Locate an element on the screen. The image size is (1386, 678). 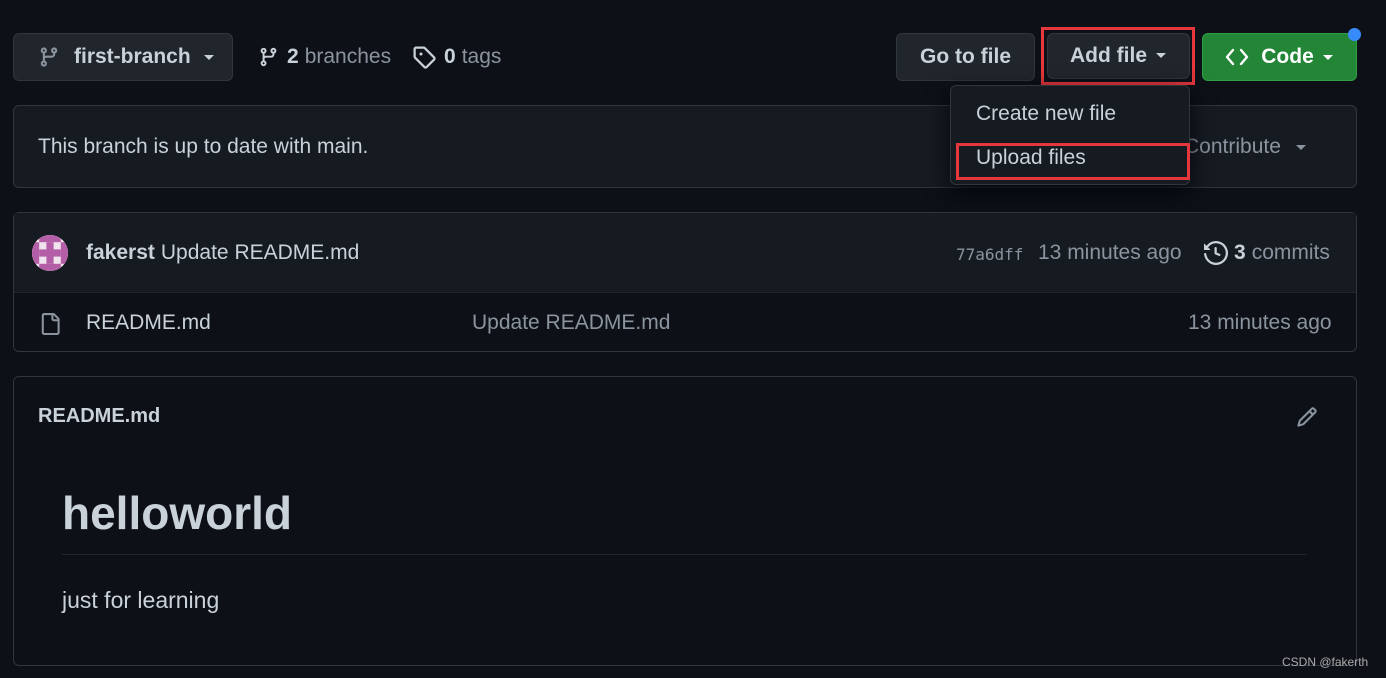
code-button: Code is located at coordinates (1279, 57).